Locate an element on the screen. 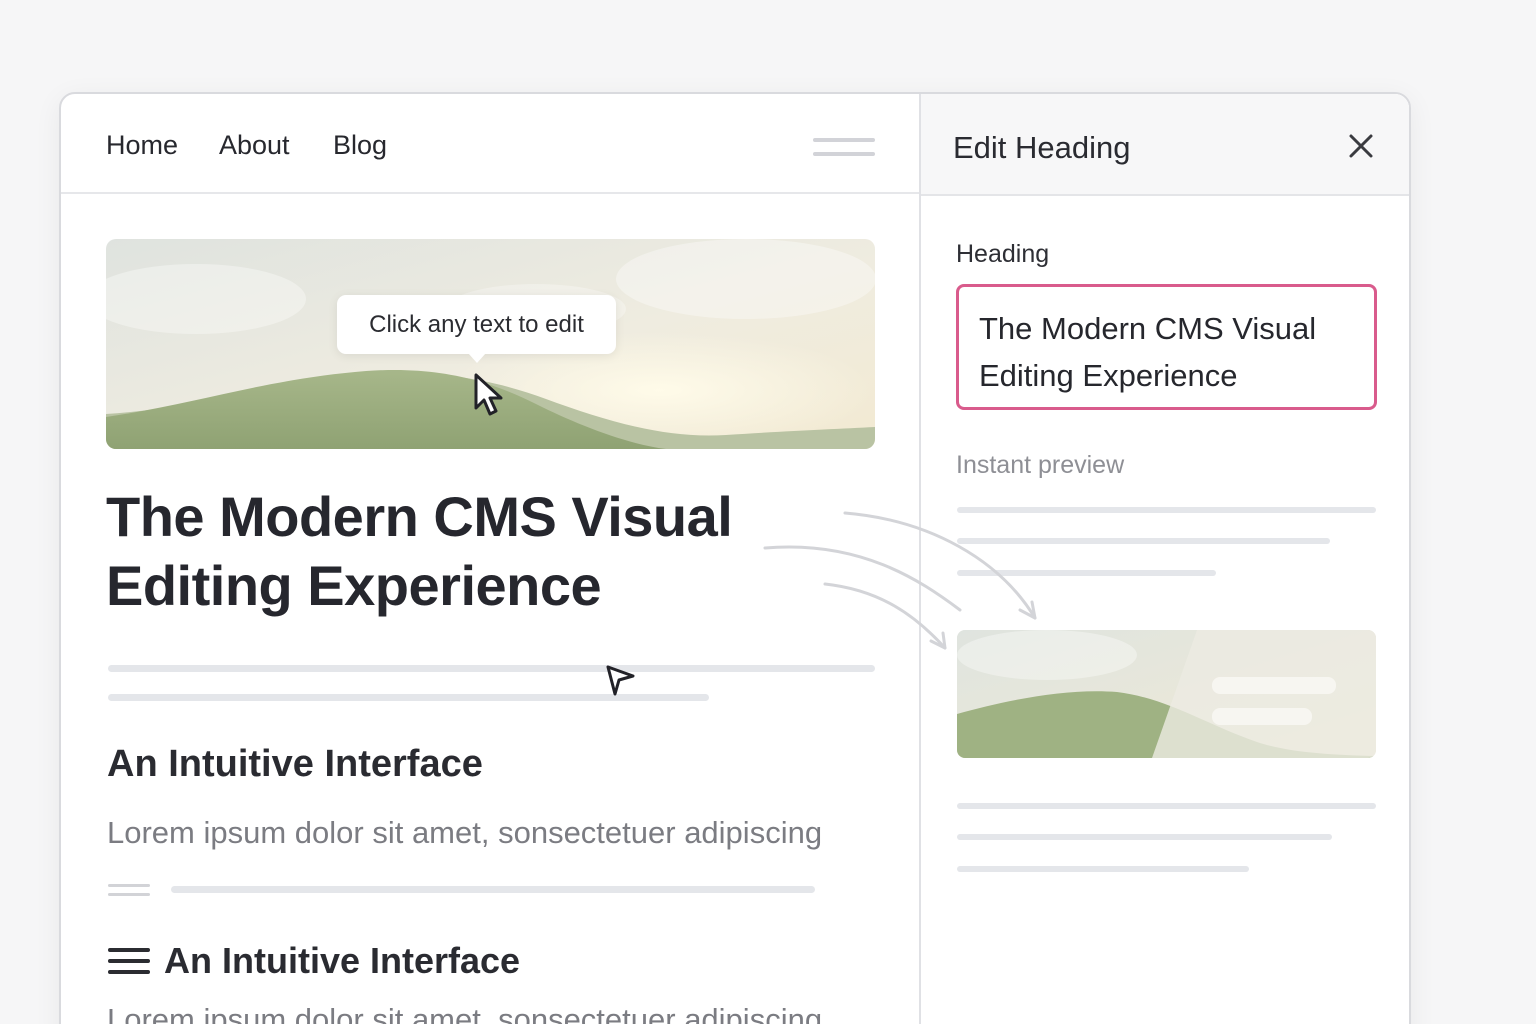 Image resolution: width=1536 pixels, height=1024 pixels. hero-image: Click any text to edit is located at coordinates (490, 344).